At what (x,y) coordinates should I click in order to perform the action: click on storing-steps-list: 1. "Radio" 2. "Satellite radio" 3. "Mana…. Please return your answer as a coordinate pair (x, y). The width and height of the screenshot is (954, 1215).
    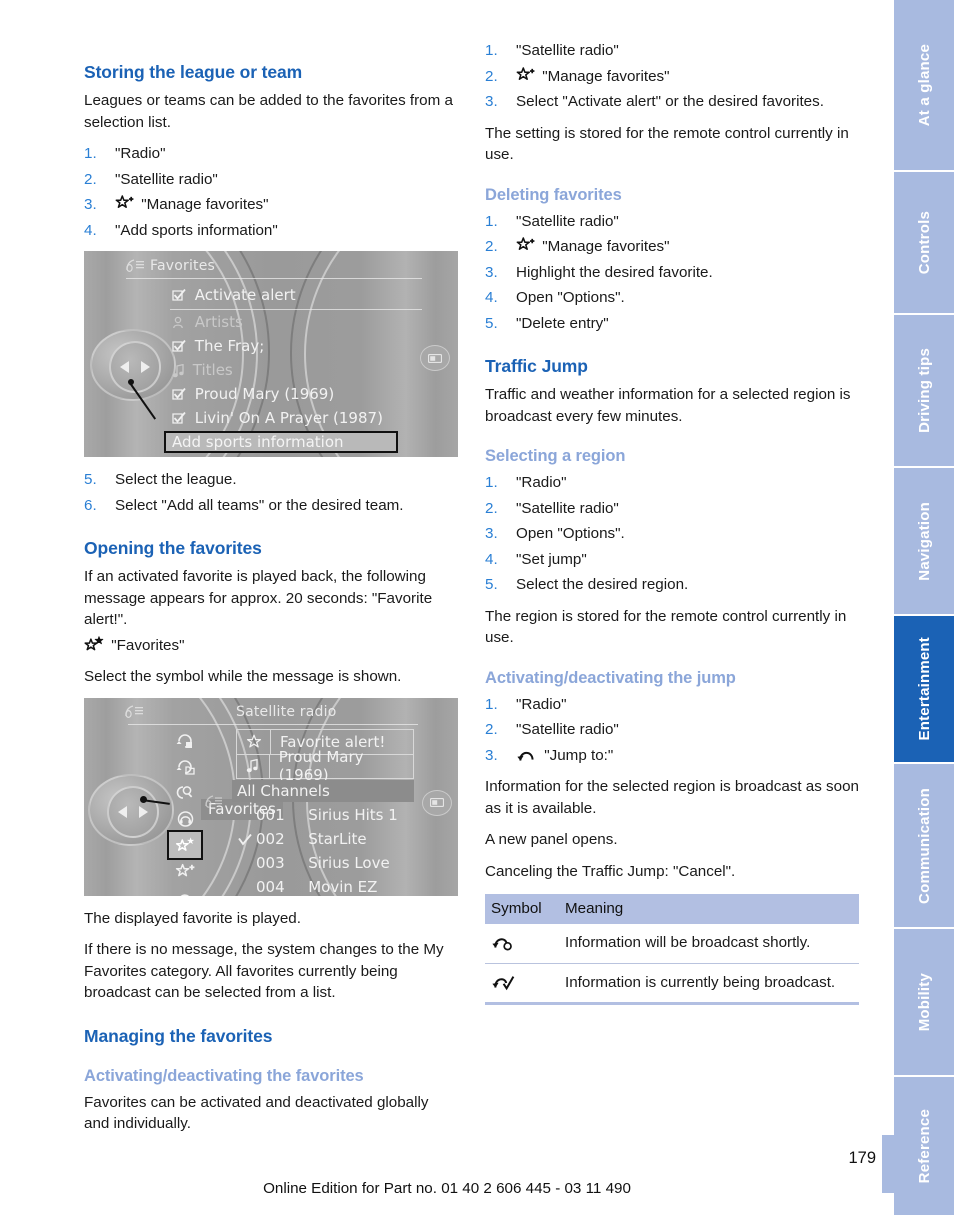
    Looking at the image, I should click on (271, 192).